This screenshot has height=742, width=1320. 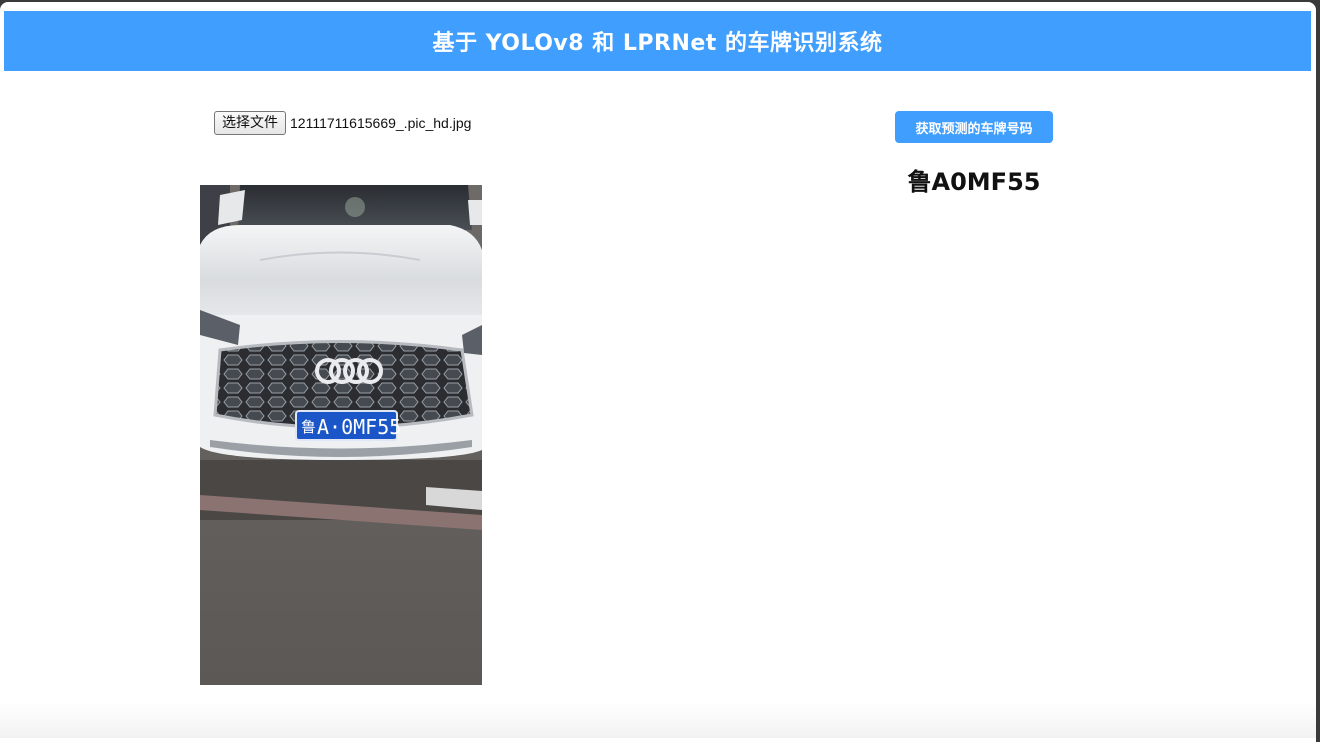 I want to click on selected-file-name: 12111711615669_.pic_hd.jpg, so click(x=381, y=123).